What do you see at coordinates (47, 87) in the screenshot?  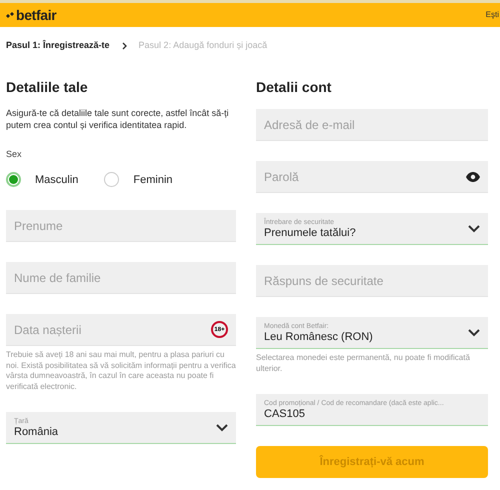 I see `section-title: Detaliile tale` at bounding box center [47, 87].